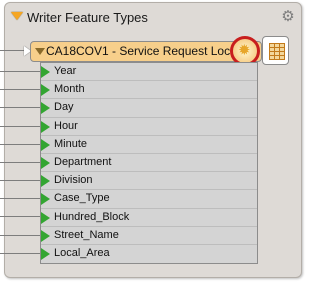 Image resolution: width=320 pixels, height=286 pixels. I want to click on attribute-label: Minute, so click(71, 143).